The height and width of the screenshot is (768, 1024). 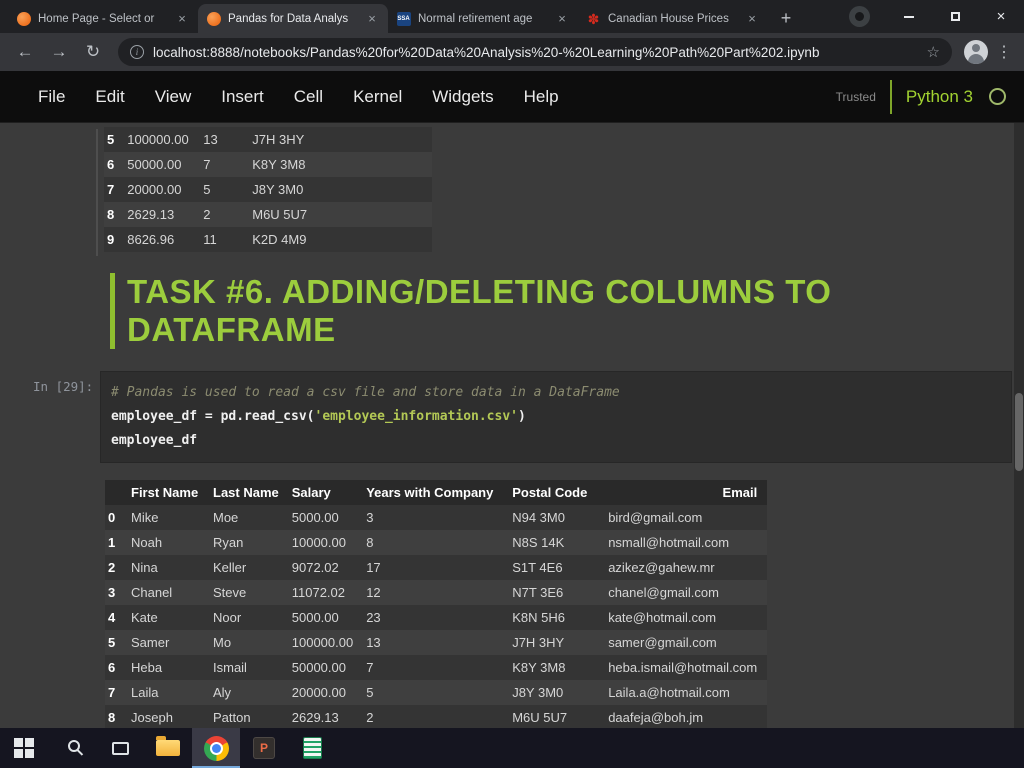 I want to click on table-cell: 100000.00, so click(x=158, y=139).